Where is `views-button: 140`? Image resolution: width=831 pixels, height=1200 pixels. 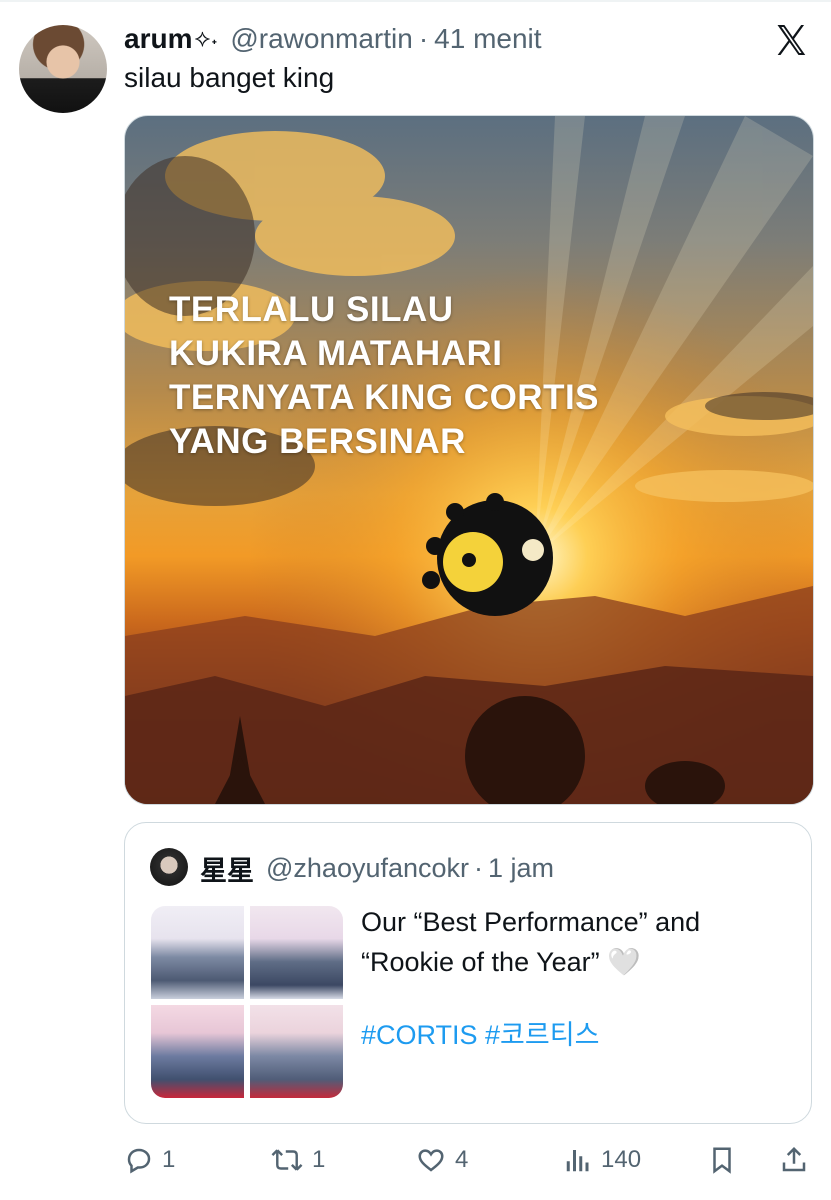 views-button: 140 is located at coordinates (602, 1160).